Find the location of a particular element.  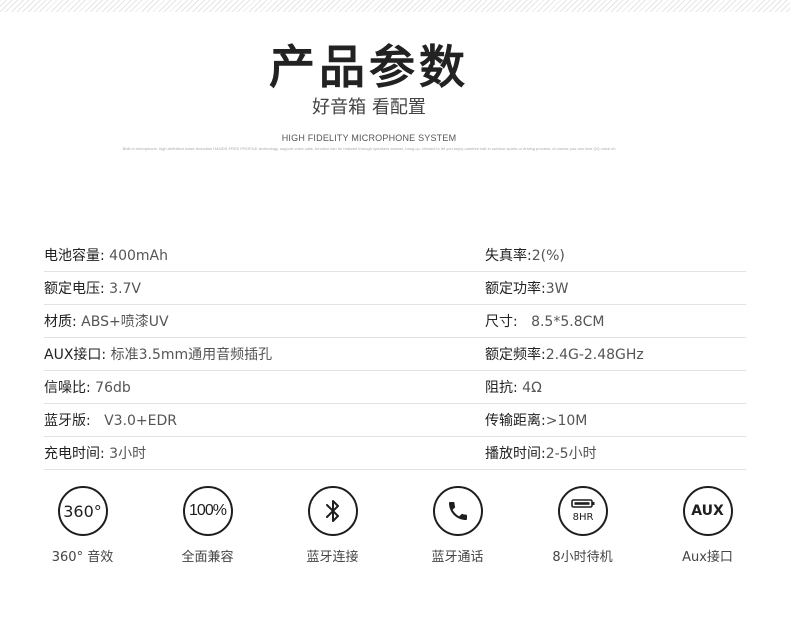

spec-label: AUX接口: is located at coordinates (75, 355).